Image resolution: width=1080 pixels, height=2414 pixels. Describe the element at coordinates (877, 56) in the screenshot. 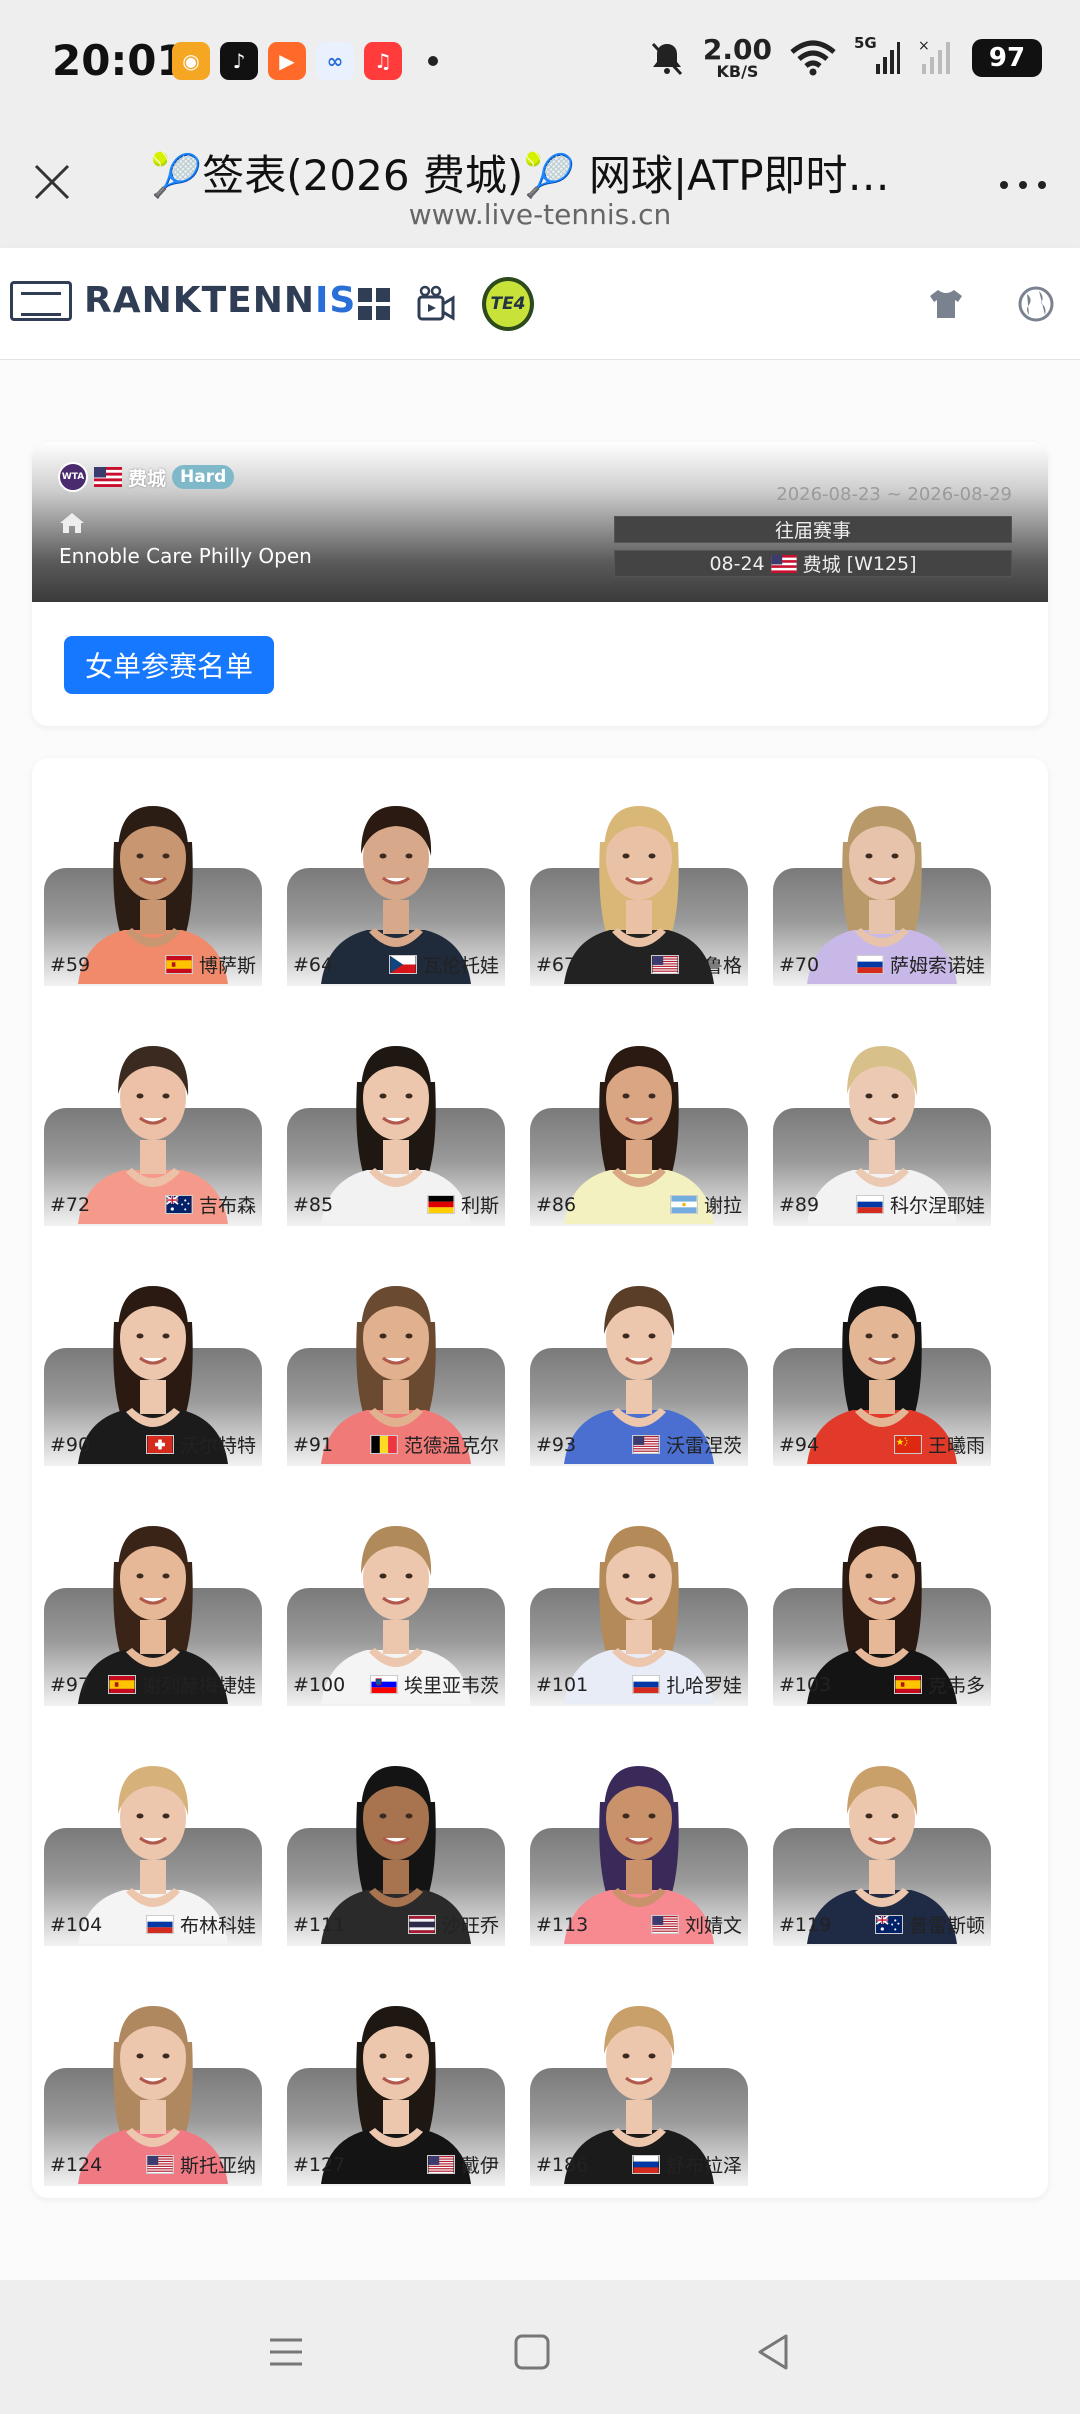

I see `signal-5g-icon: 5G` at that location.